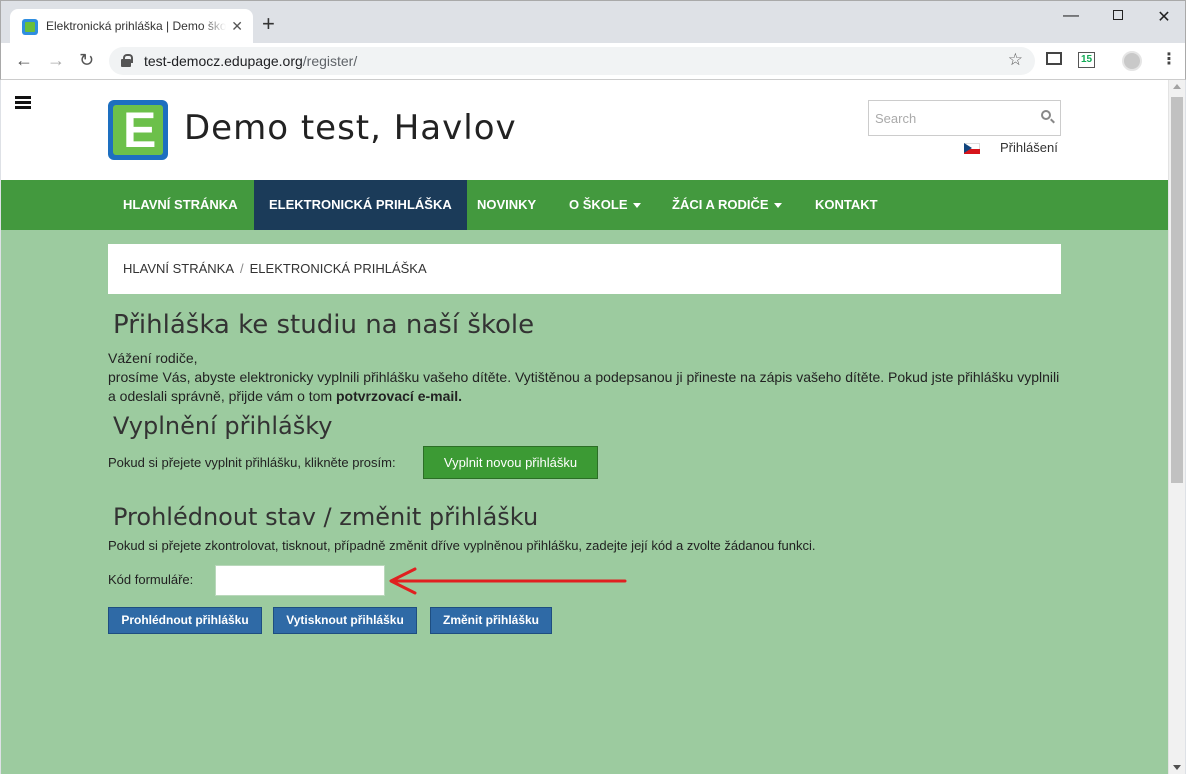  Describe the element at coordinates (720, 204) in the screenshot. I see `nav-label: ŽÁCI A RODIČE` at that location.